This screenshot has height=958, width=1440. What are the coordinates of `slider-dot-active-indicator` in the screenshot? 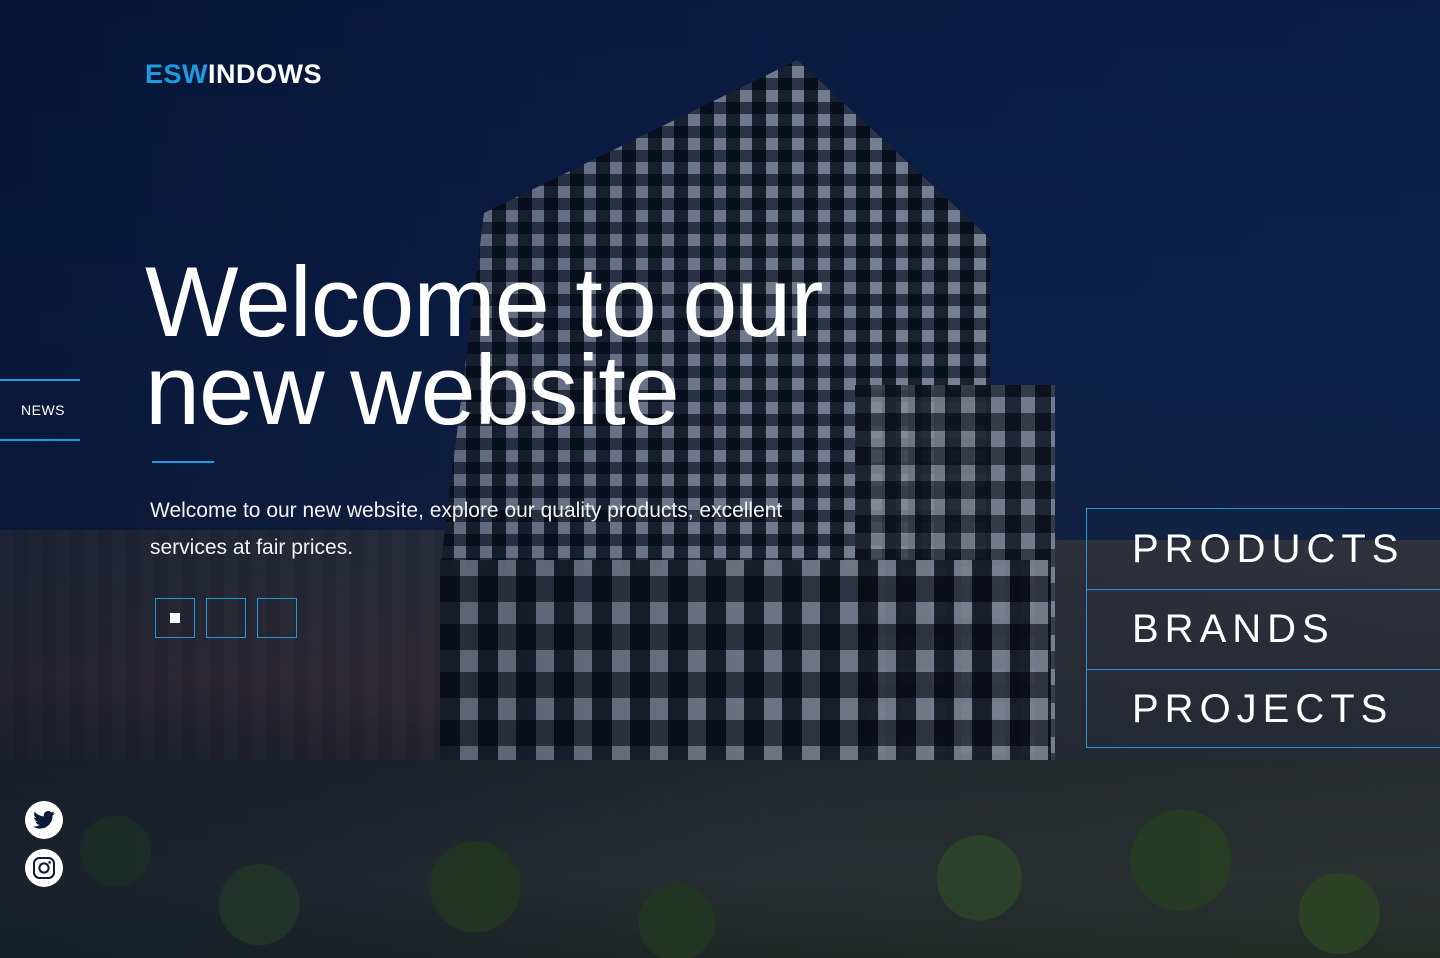 It's located at (175, 618).